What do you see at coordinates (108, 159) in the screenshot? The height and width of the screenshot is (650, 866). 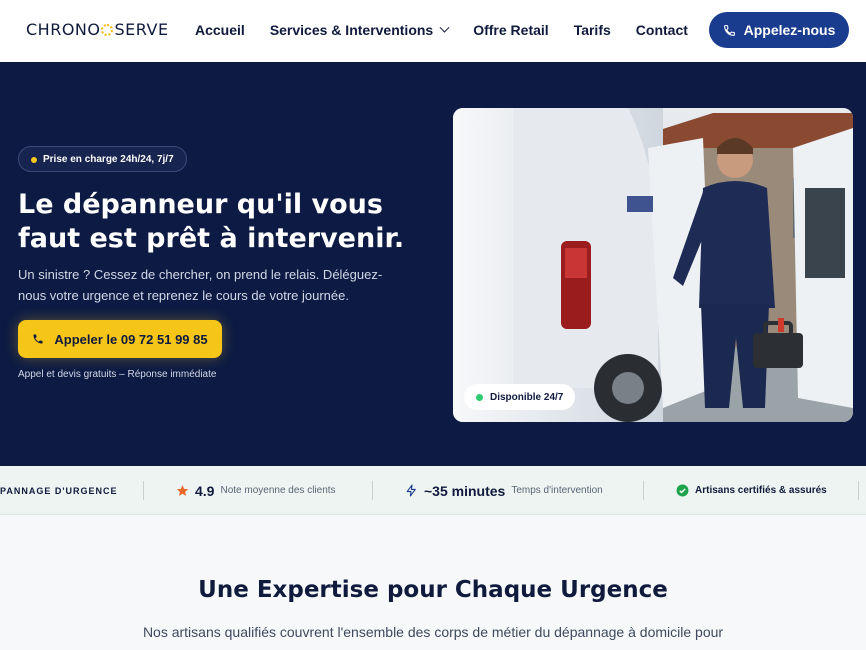 I see `badge-label: Prise en charge 24h/24, 7j/7` at bounding box center [108, 159].